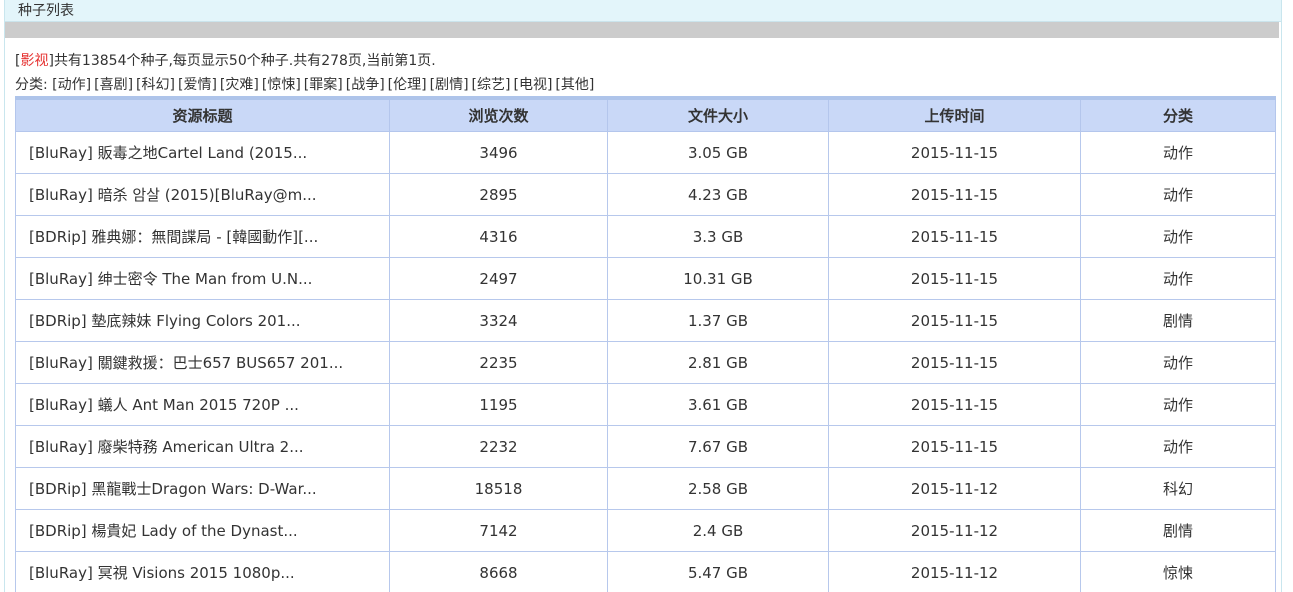 The height and width of the screenshot is (592, 1293). Describe the element at coordinates (718, 362) in the screenshot. I see `cell-size: 2.81 GB` at that location.